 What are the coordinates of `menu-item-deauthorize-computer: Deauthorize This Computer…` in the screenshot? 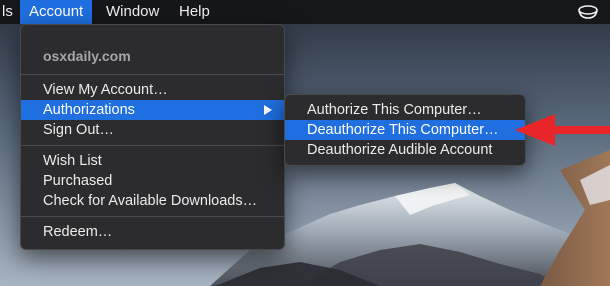 It's located at (405, 130).